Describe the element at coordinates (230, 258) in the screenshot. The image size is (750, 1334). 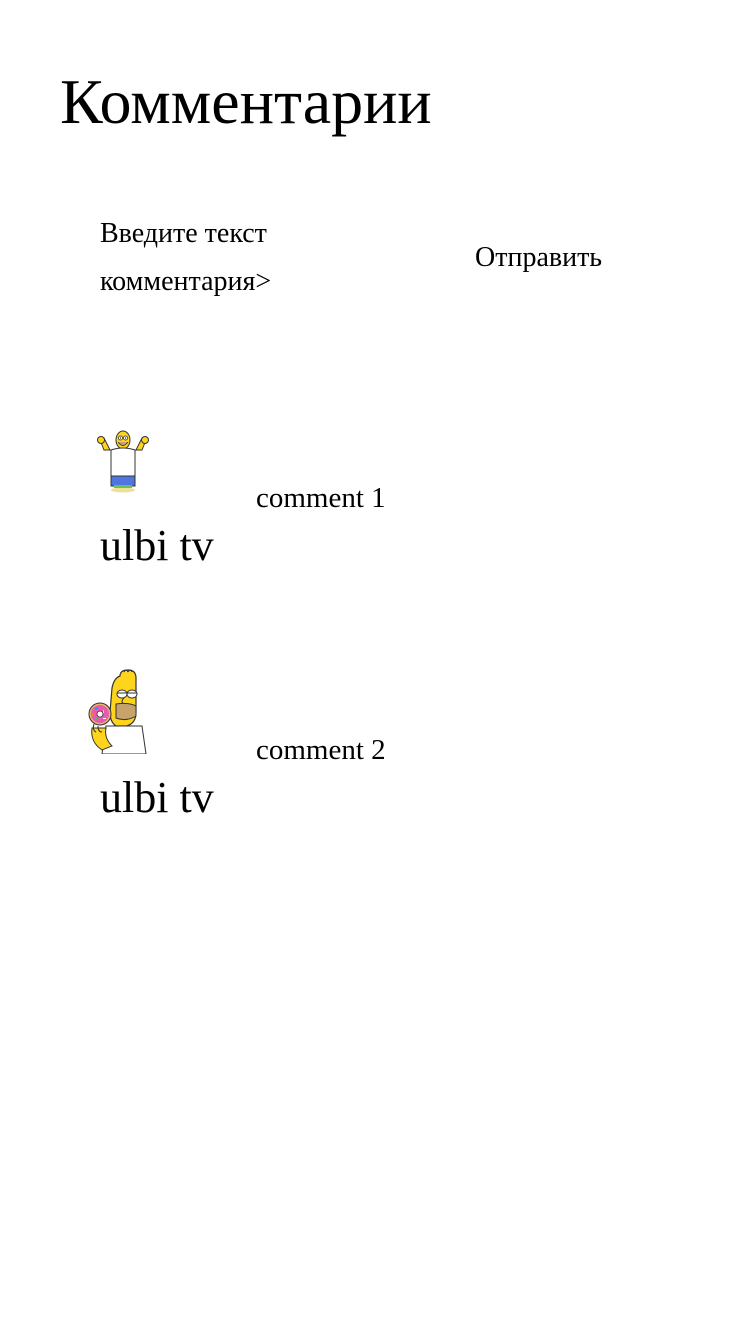
I see `comment-input` at that location.